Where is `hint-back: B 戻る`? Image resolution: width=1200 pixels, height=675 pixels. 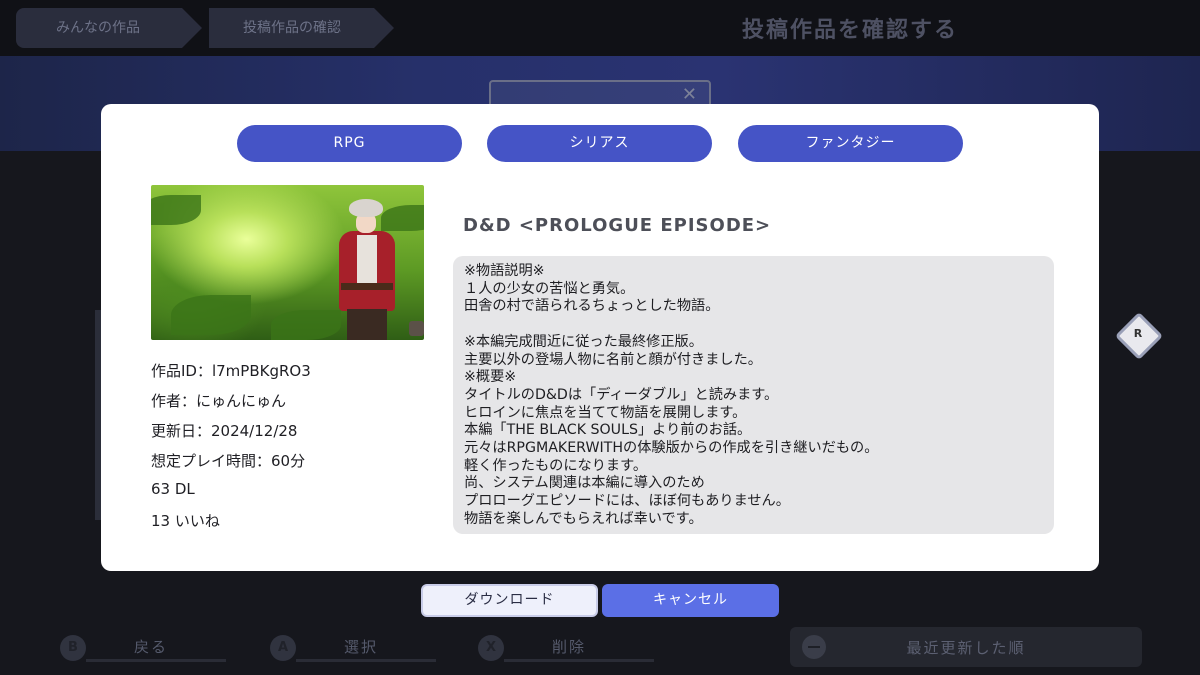 hint-back: B 戻る is located at coordinates (145, 648).